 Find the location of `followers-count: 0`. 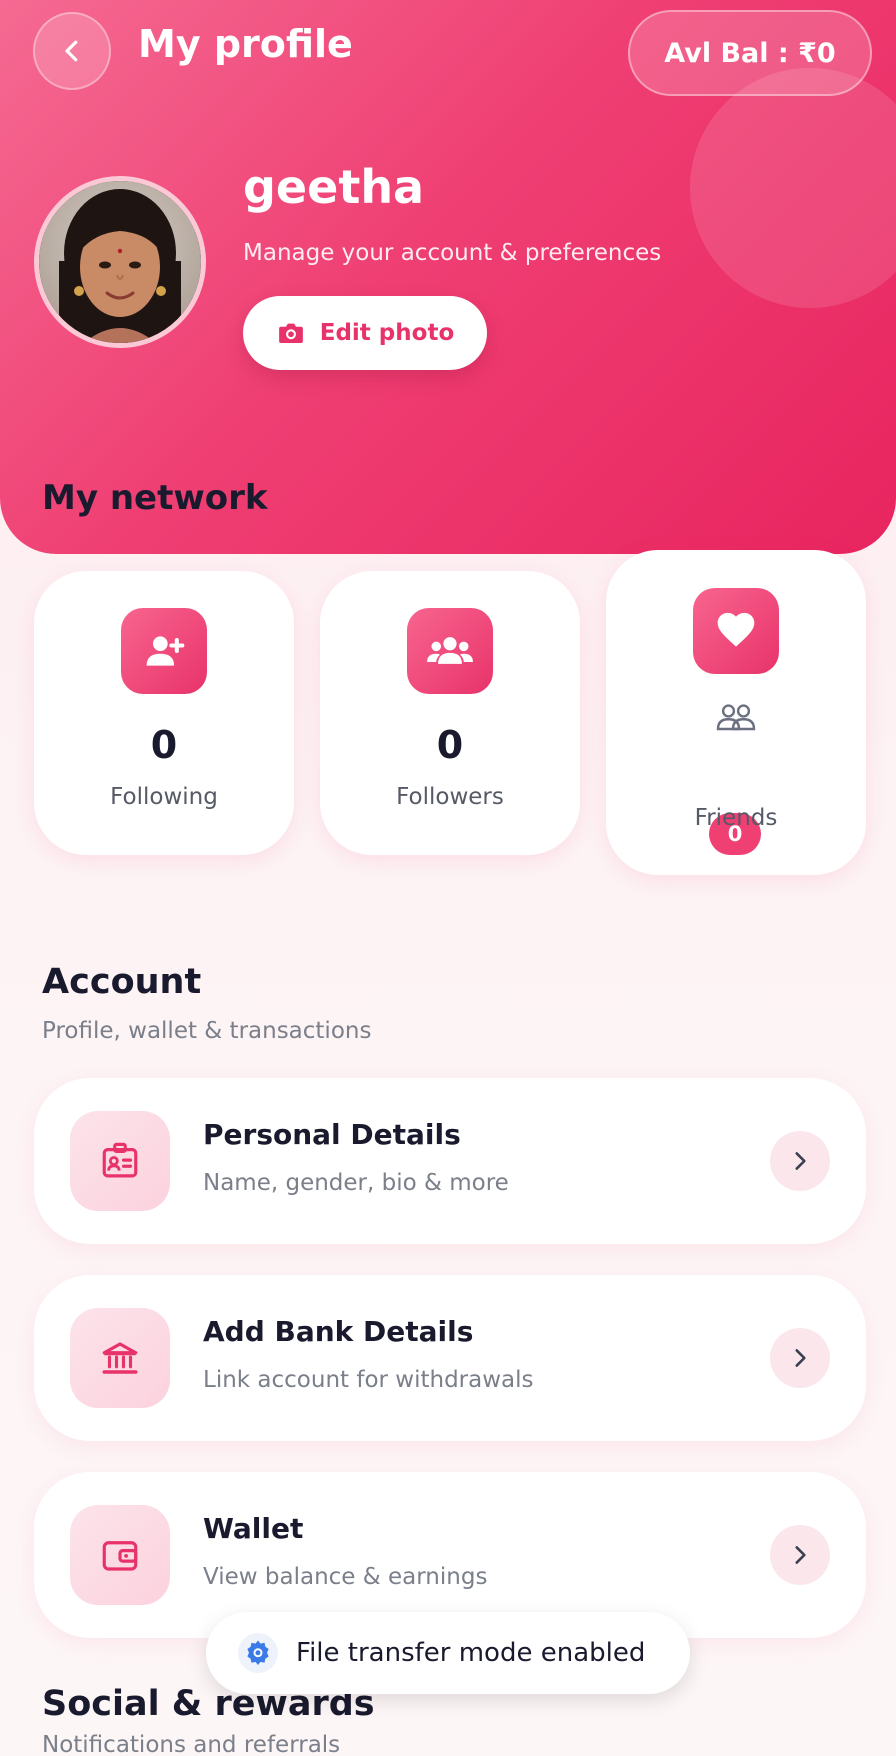

followers-count: 0 is located at coordinates (450, 745).